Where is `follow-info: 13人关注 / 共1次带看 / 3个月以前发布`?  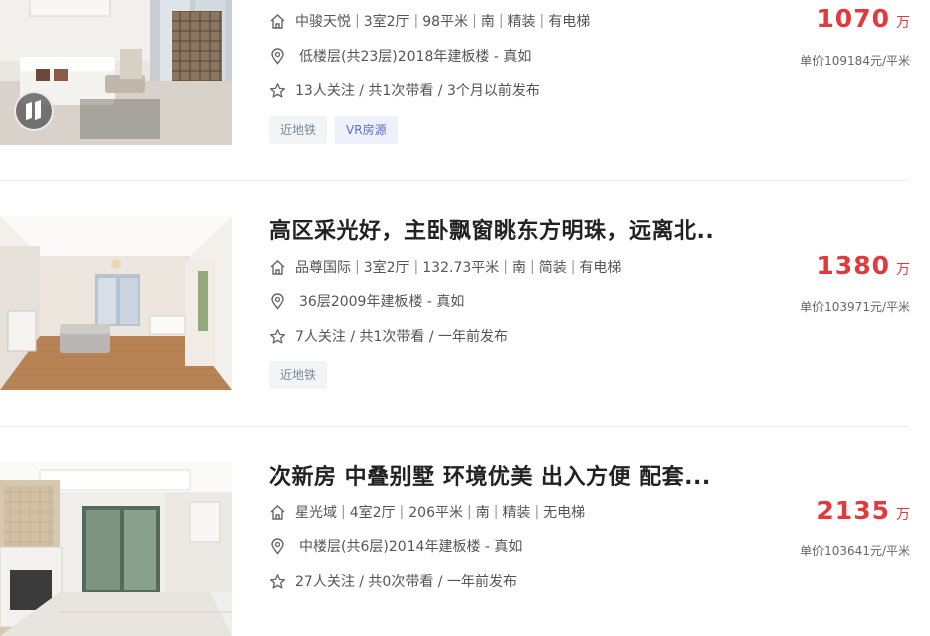
follow-info: 13人关注 / 共1次带看 / 3个月以前发布 is located at coordinates (404, 90).